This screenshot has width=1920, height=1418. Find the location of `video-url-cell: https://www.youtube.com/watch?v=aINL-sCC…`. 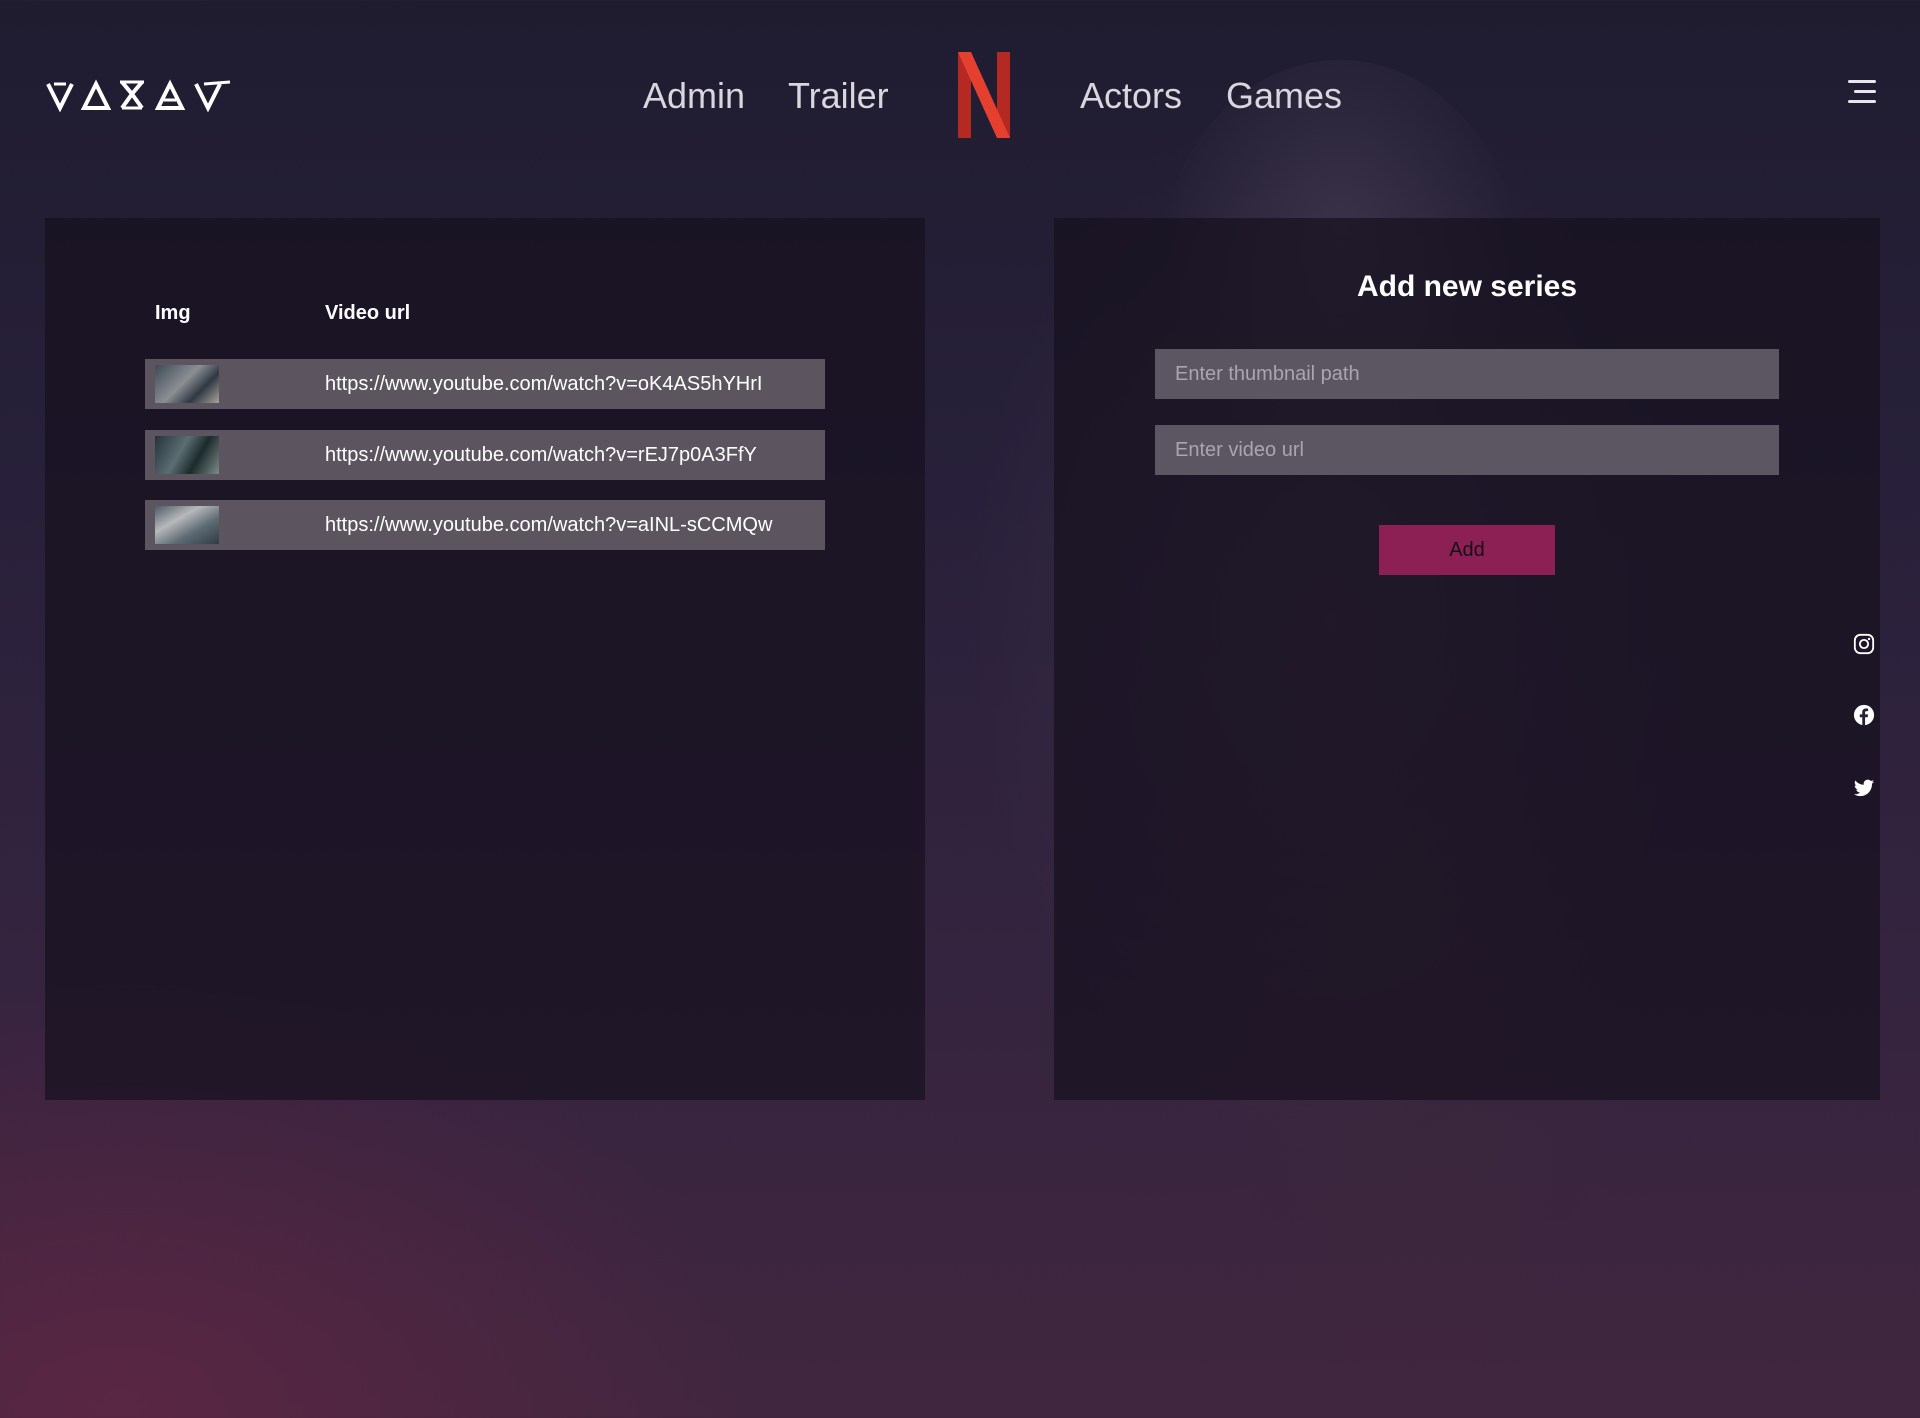

video-url-cell: https://www.youtube.com/watch?v=aINL-sCC… is located at coordinates (549, 525).